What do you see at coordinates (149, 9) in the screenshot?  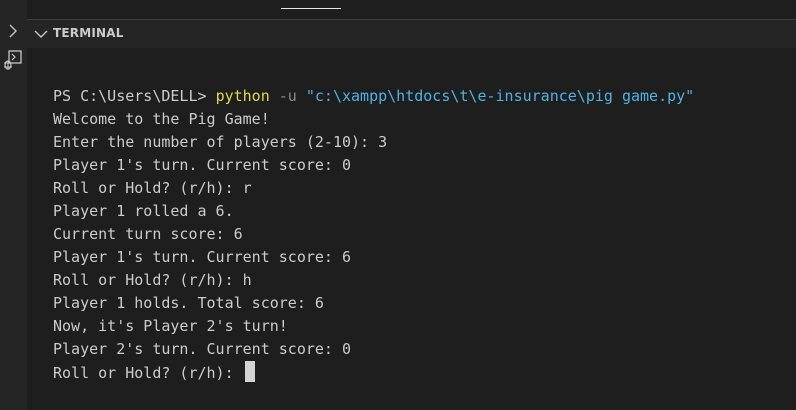 I see `tab-output: OUTPUT` at bounding box center [149, 9].